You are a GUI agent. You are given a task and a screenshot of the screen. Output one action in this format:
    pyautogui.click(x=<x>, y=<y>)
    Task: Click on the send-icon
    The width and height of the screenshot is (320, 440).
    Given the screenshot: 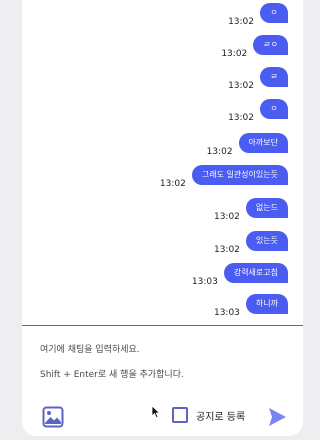 What is the action you would take?
    pyautogui.click(x=277, y=417)
    